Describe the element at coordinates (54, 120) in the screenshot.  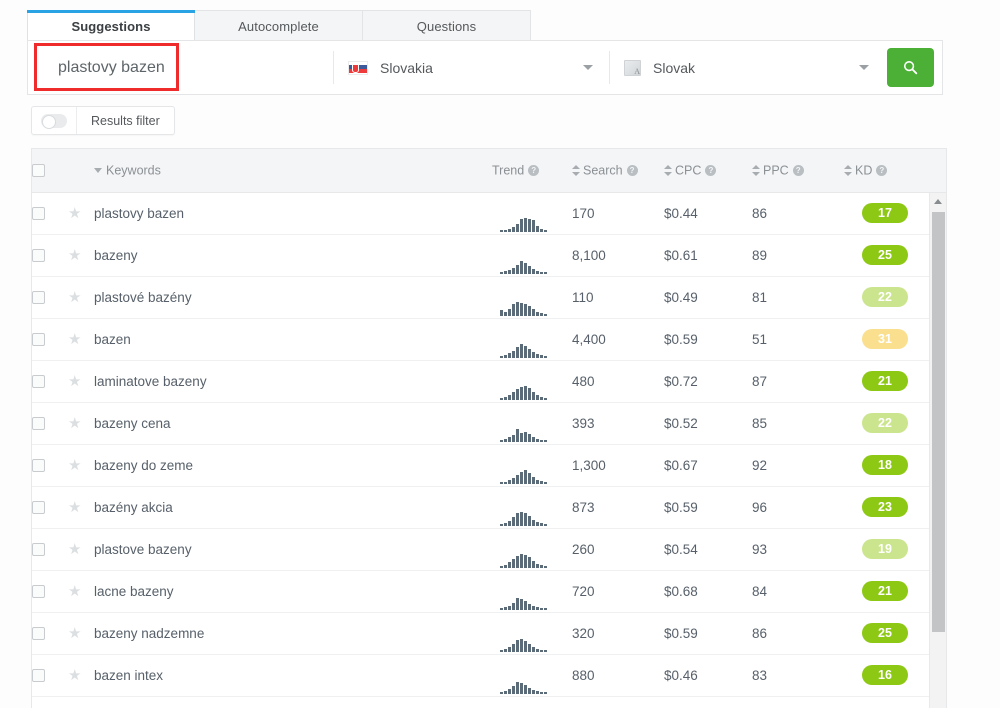
I see `results-filter-toggle` at that location.